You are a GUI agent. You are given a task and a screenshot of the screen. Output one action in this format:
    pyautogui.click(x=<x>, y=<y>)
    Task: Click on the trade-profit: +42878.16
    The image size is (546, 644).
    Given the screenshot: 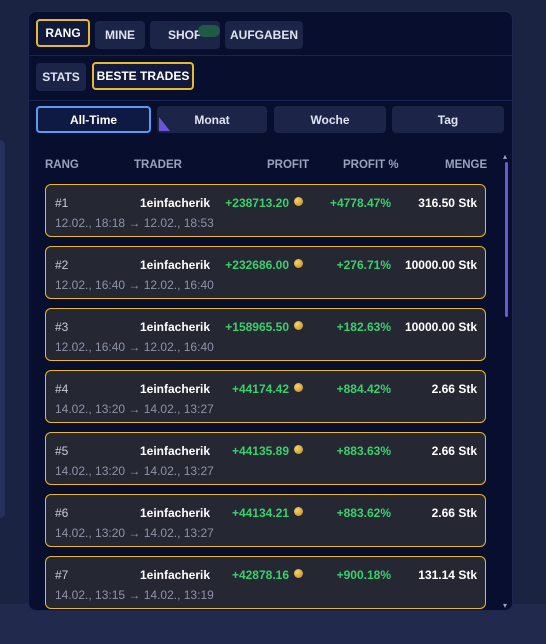 What is the action you would take?
    pyautogui.click(x=267, y=575)
    